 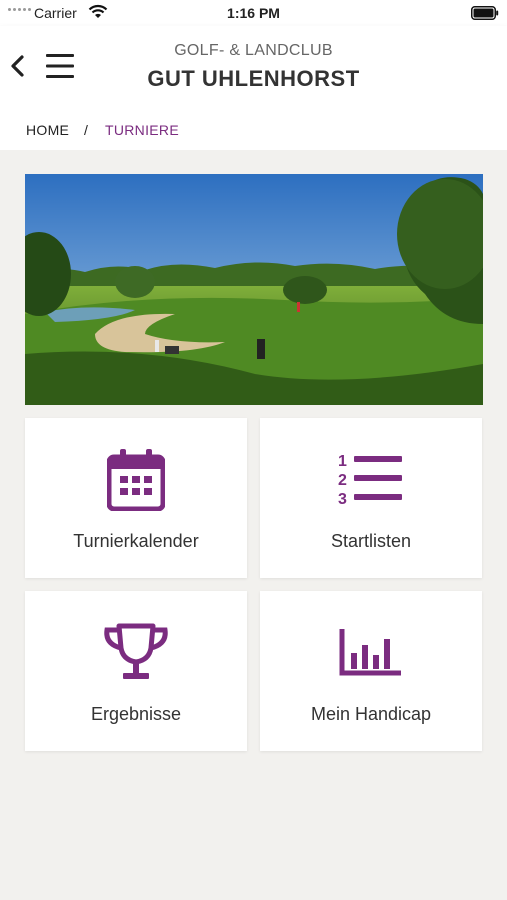 I want to click on tile-label: Ergebnisse, so click(x=136, y=714).